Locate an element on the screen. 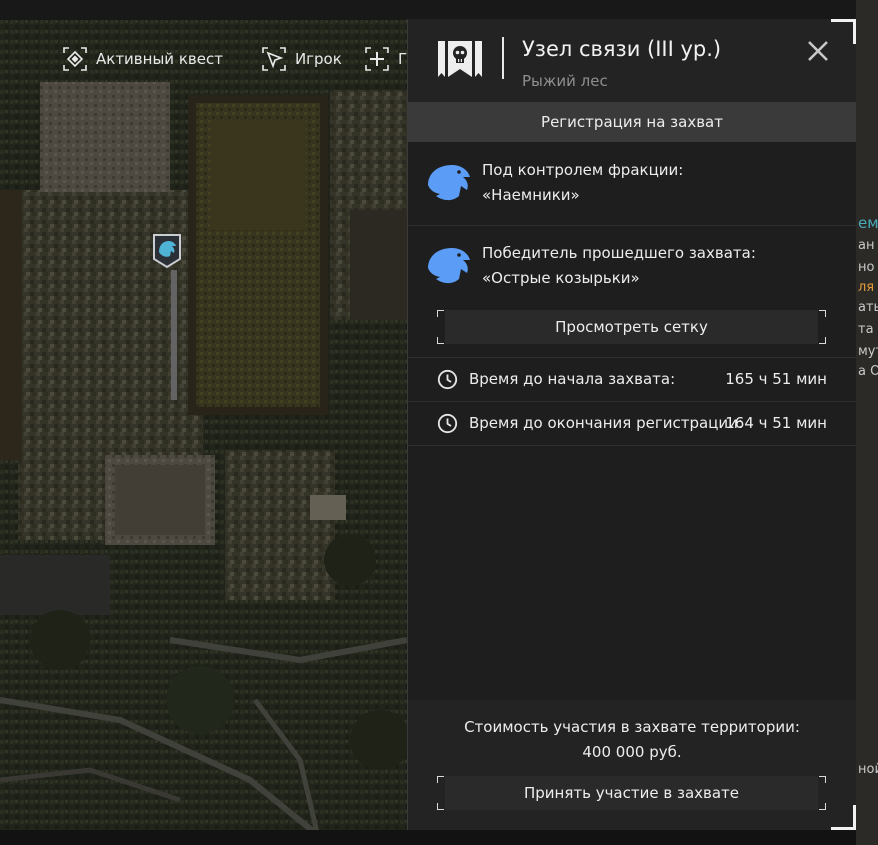 The width and height of the screenshot is (878, 845). legend-player: Игрок is located at coordinates (301, 59).